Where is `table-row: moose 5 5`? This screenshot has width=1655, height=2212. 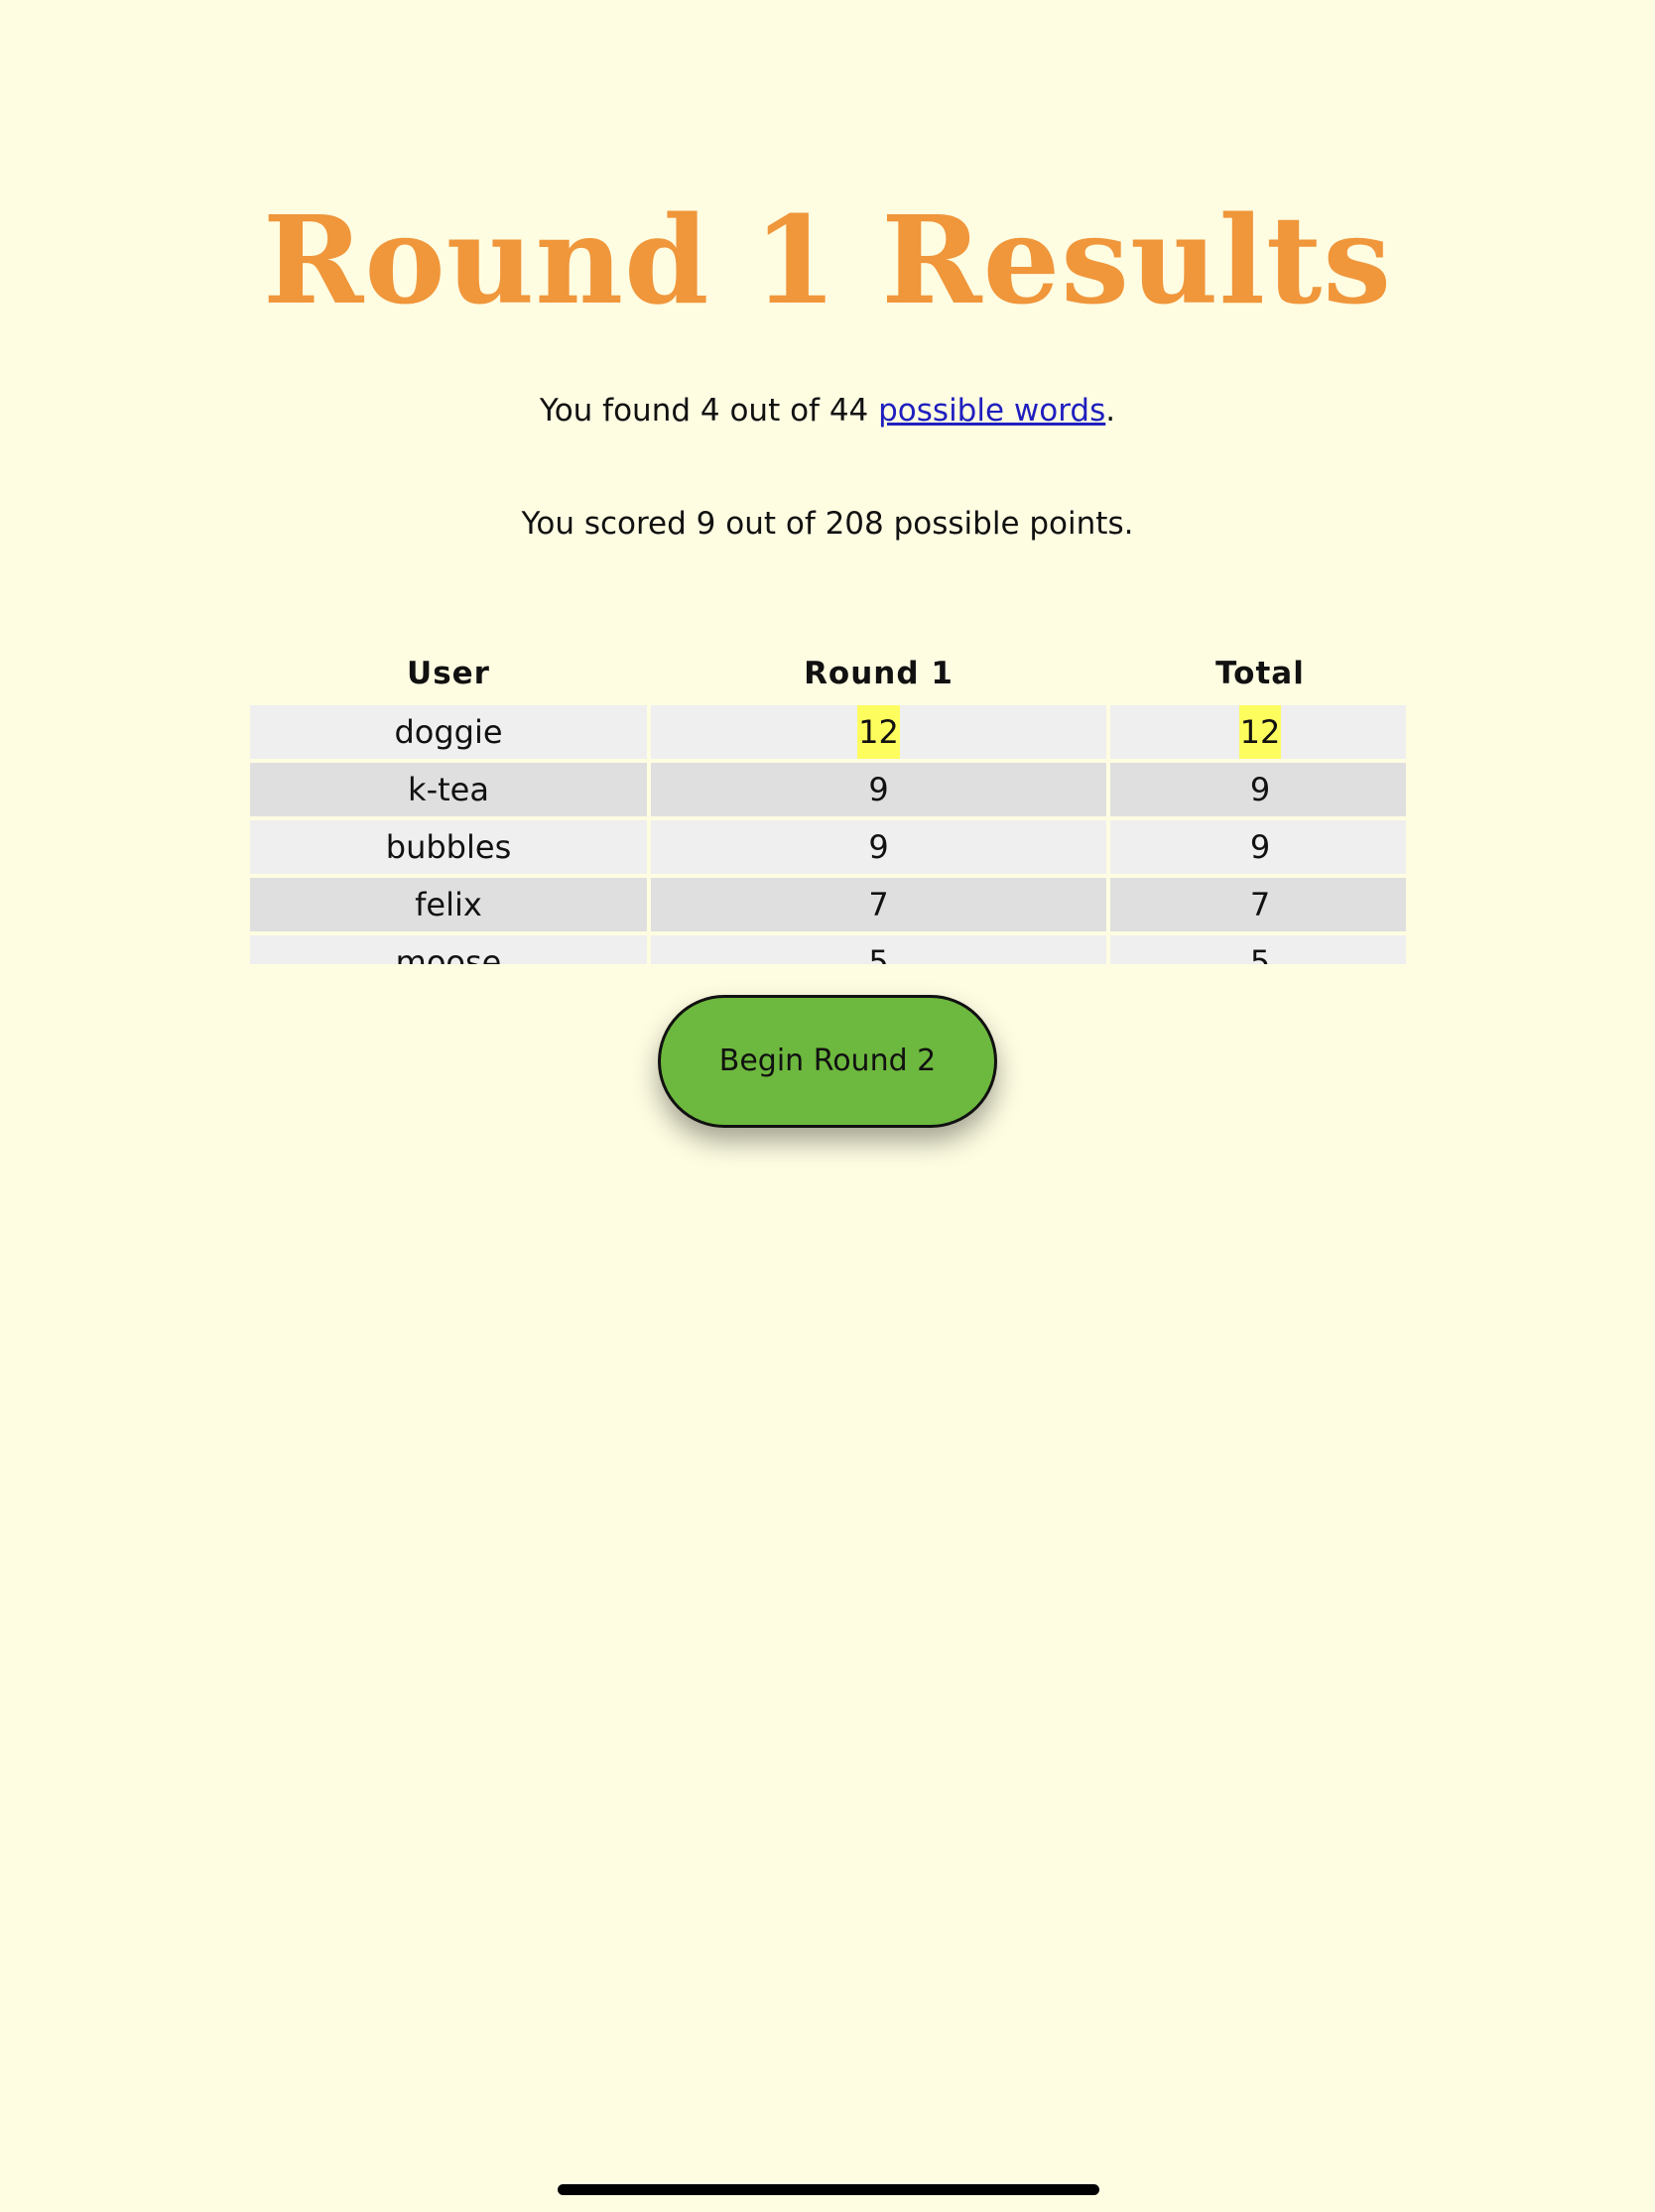
table-row: moose 5 5 is located at coordinates (828, 949).